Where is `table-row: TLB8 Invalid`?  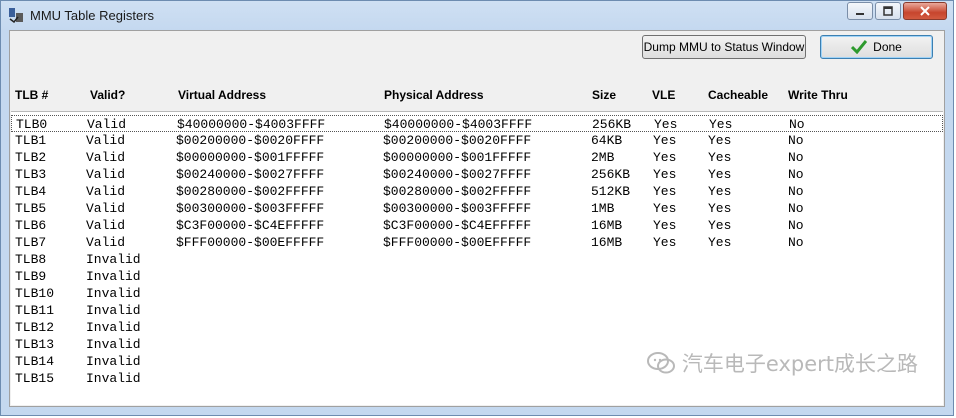
table-row: TLB8 Invalid is located at coordinates (477, 259).